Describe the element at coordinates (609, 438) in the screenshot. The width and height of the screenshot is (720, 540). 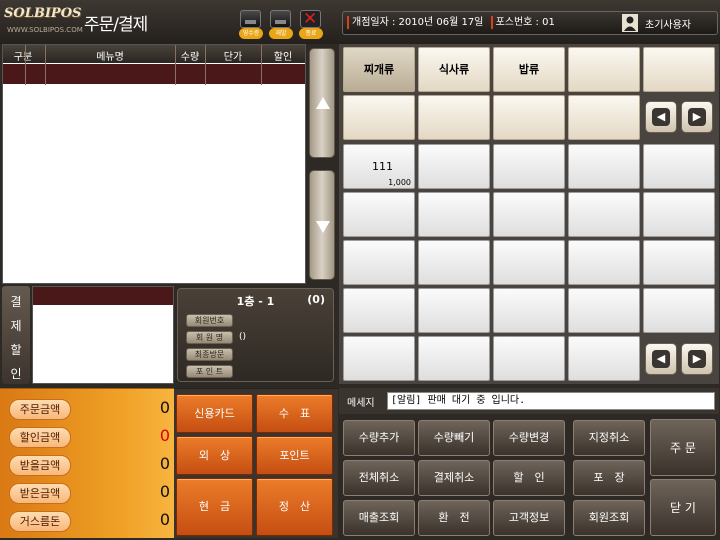
I see `cancel-selected-button: 지정취소` at that location.